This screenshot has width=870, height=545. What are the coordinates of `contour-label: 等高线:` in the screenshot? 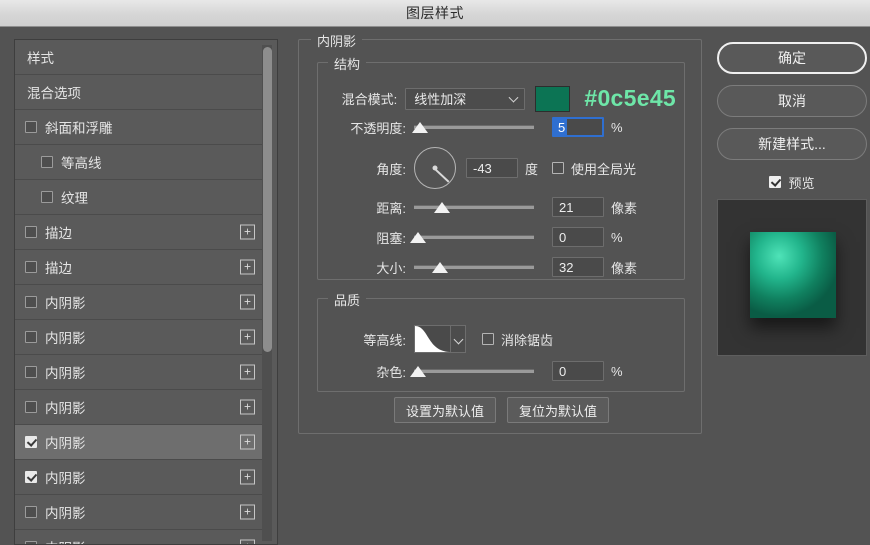 It's located at (384, 340).